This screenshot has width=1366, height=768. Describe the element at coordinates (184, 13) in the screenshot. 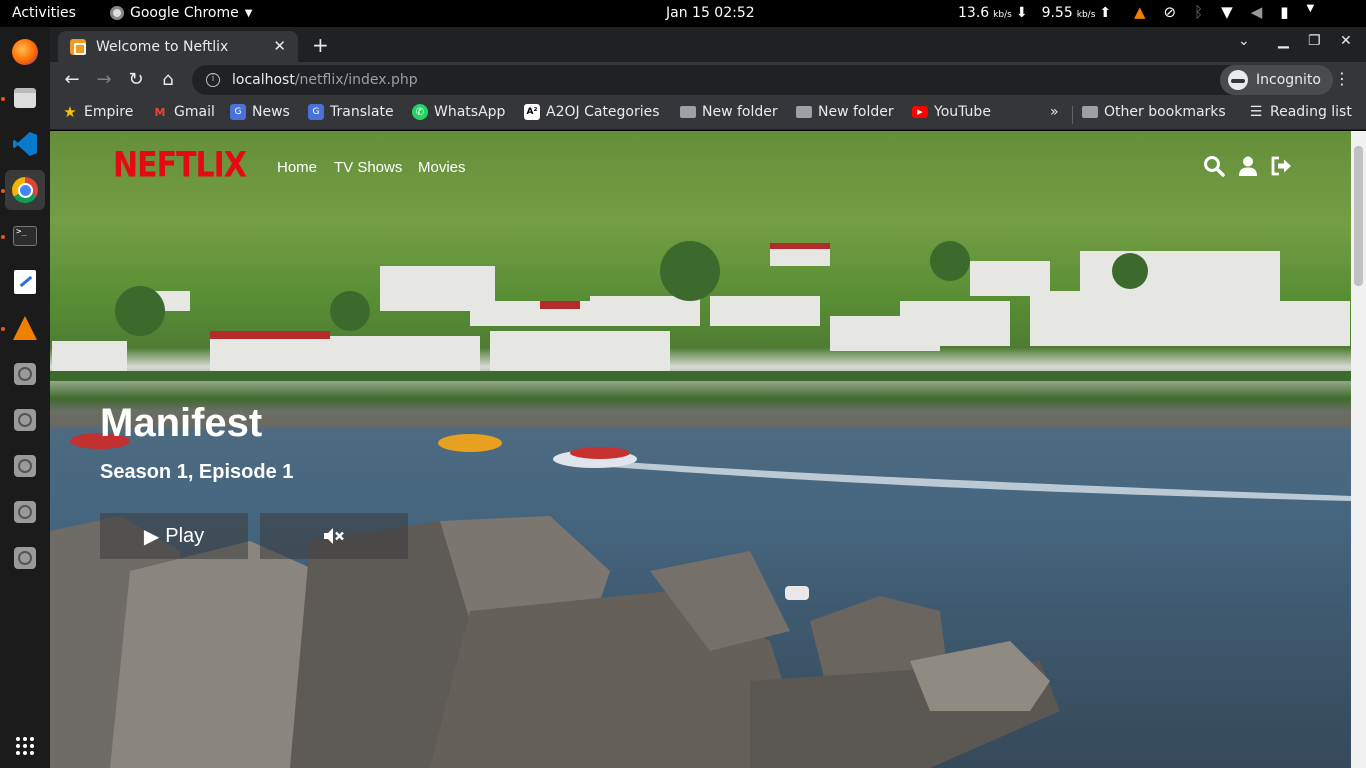

I see `app-menu-label: Google Chrome` at that location.